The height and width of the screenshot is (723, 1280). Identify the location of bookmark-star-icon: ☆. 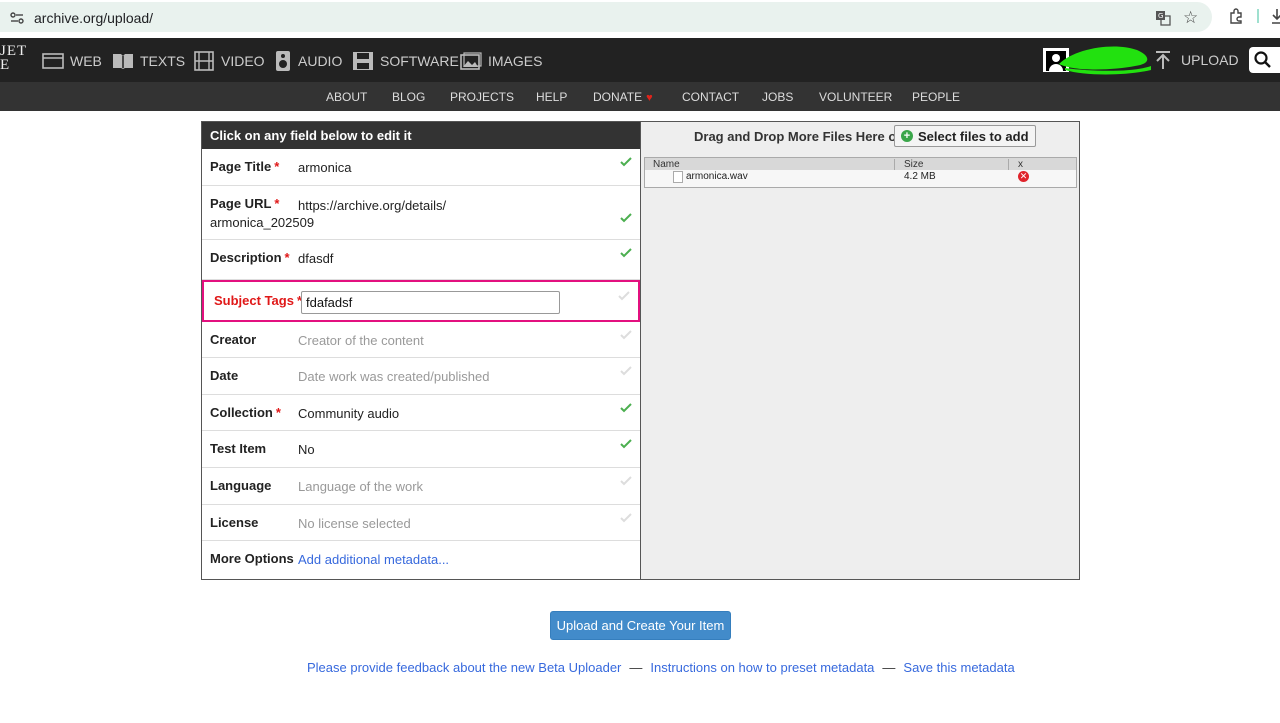
(1190, 18).